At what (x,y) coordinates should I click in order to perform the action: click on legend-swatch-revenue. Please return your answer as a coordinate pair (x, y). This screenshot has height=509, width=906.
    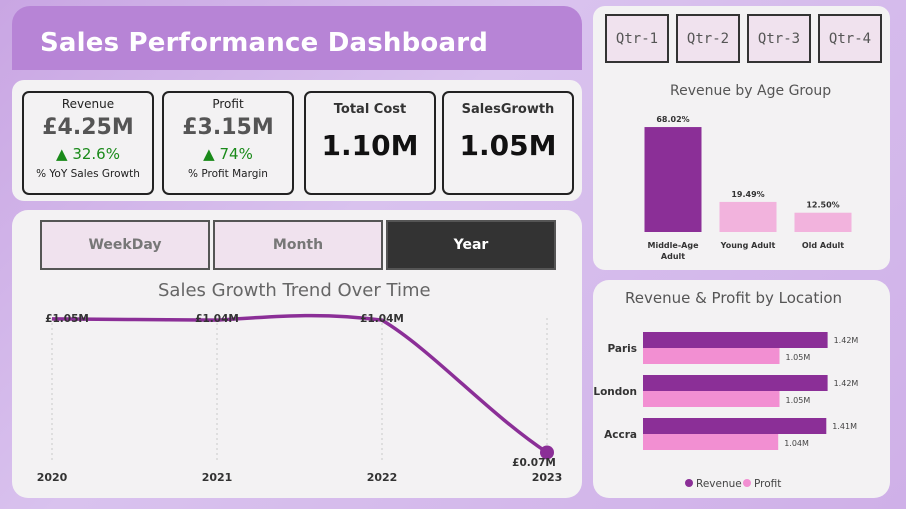
    Looking at the image, I should click on (689, 483).